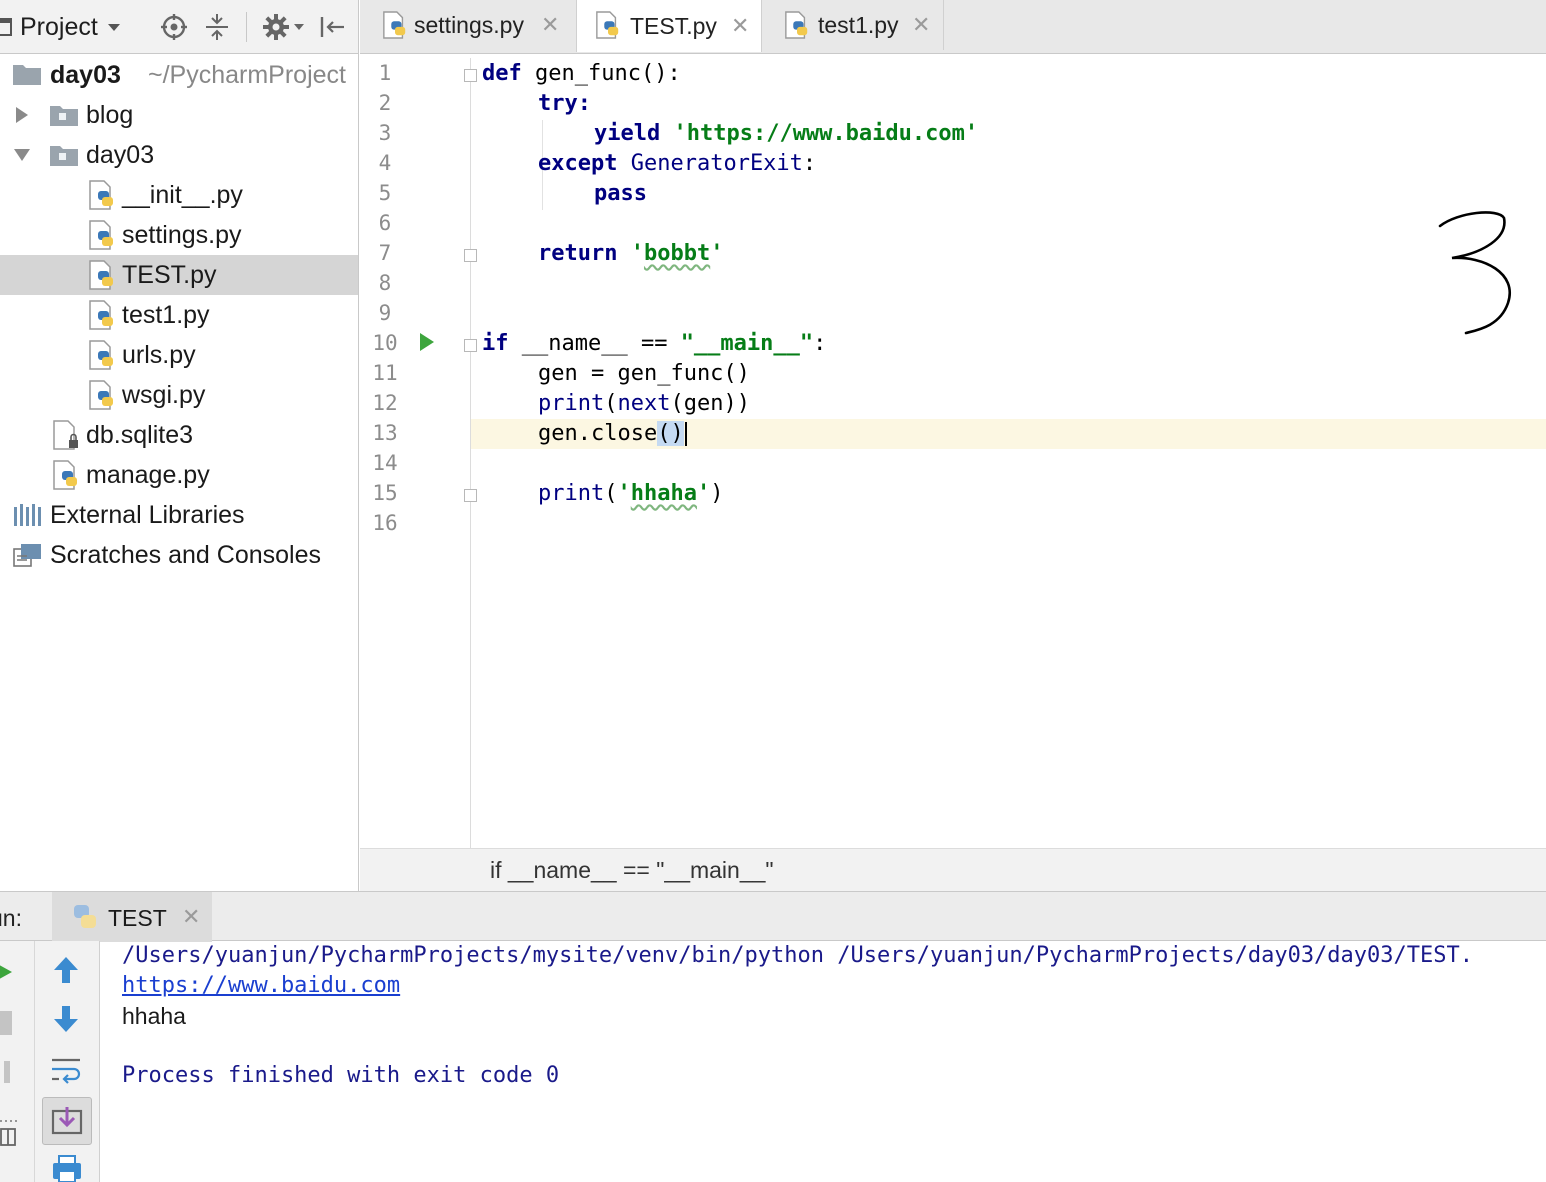 This screenshot has width=1546, height=1182. I want to click on collapse-arrow-icon, so click(22, 155).